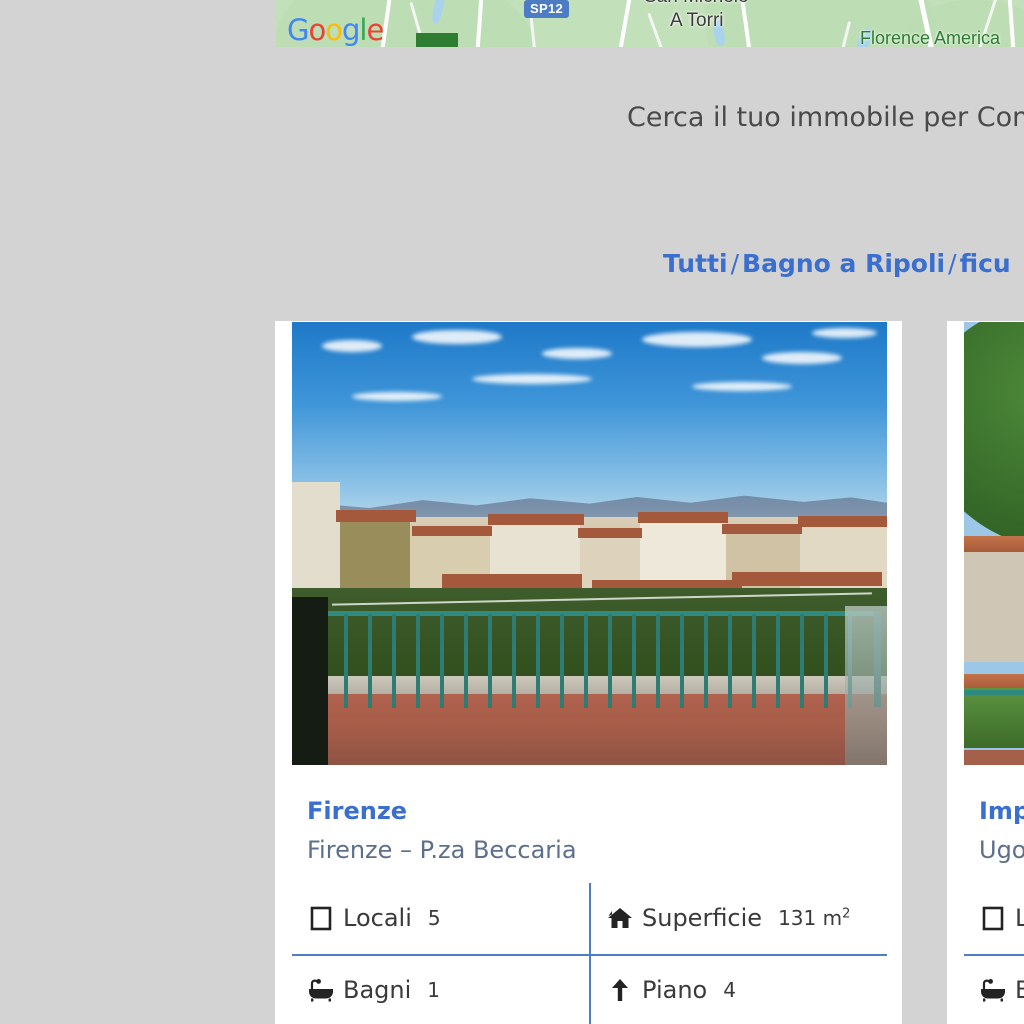 The image size is (1024, 1024). What do you see at coordinates (298, 30) in the screenshot?
I see `google-logo-letter-g: G` at bounding box center [298, 30].